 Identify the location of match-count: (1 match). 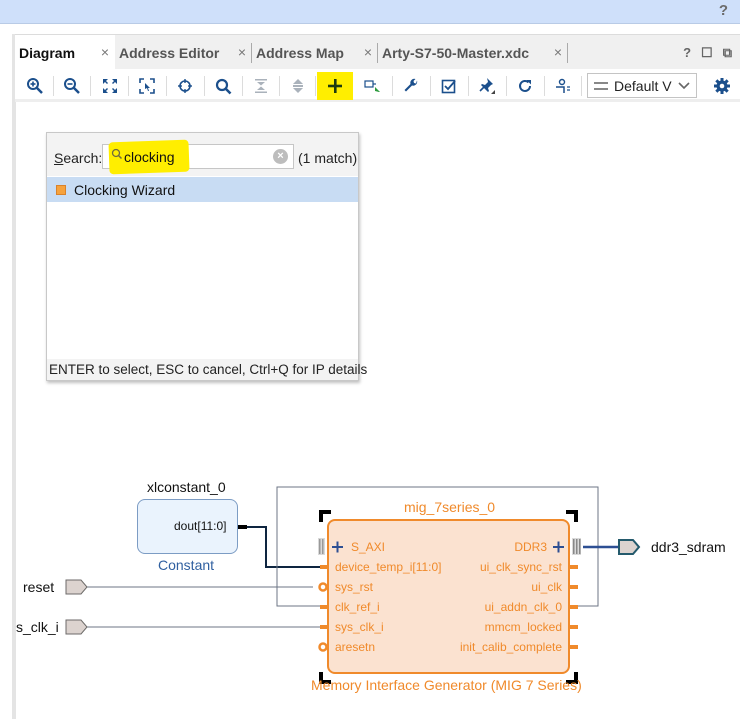
(328, 158).